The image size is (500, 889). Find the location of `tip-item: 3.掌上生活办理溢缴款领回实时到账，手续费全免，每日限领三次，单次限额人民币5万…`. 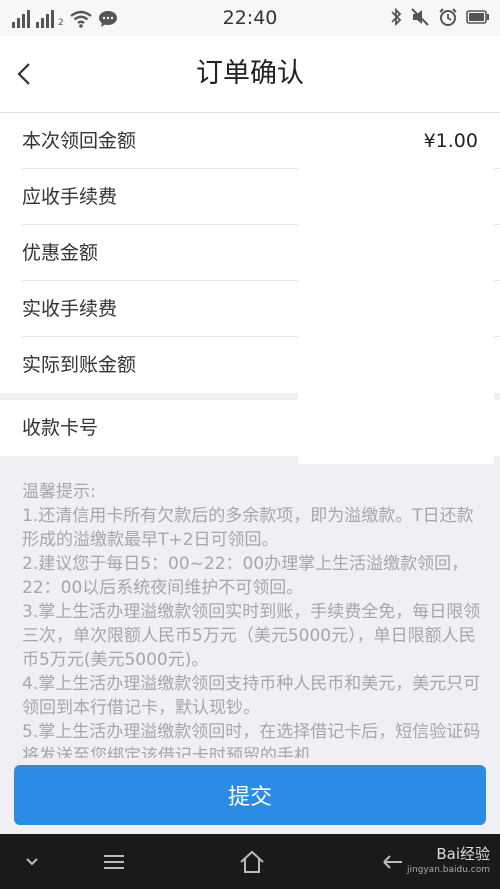

tip-item: 3.掌上生活办理溢缴款领回实时到账，手续费全免，每日限领三次，单次限额人民币5万… is located at coordinates (251, 636).